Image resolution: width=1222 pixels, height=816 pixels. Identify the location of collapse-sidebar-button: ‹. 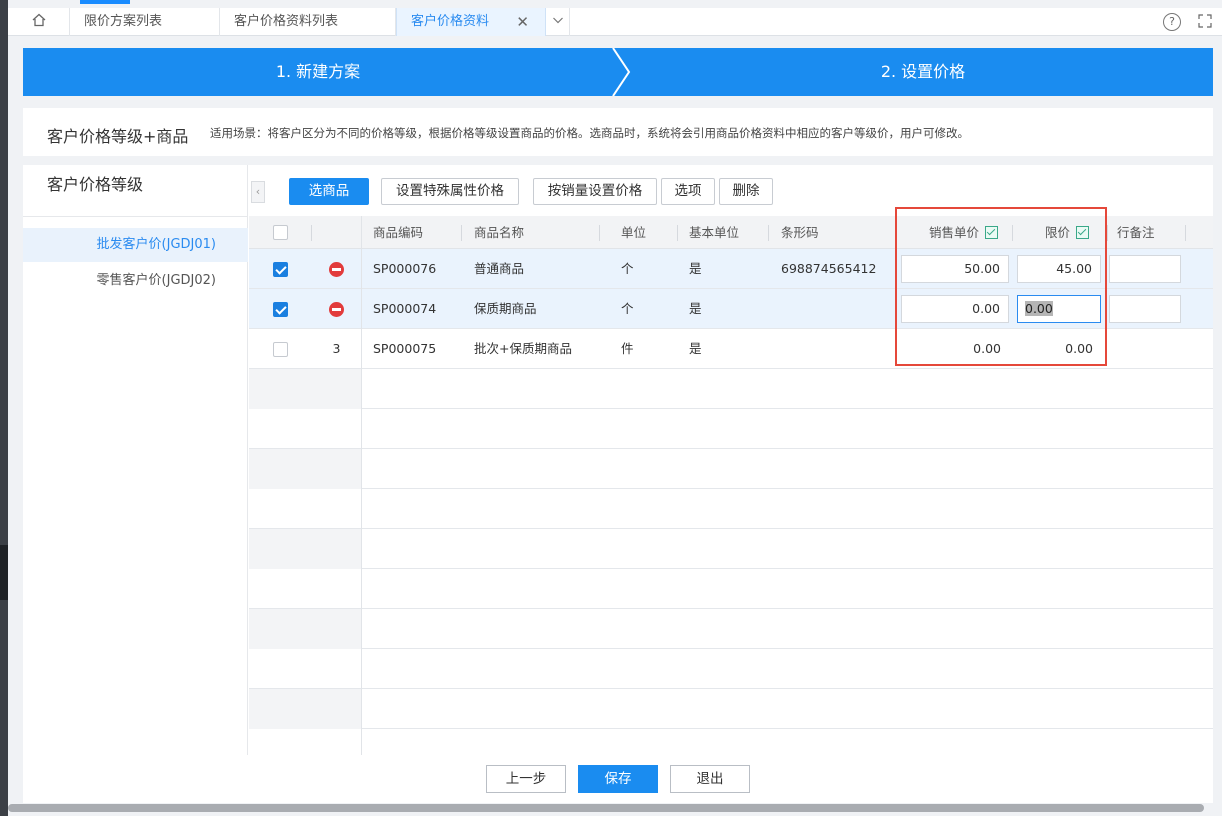
(258, 192).